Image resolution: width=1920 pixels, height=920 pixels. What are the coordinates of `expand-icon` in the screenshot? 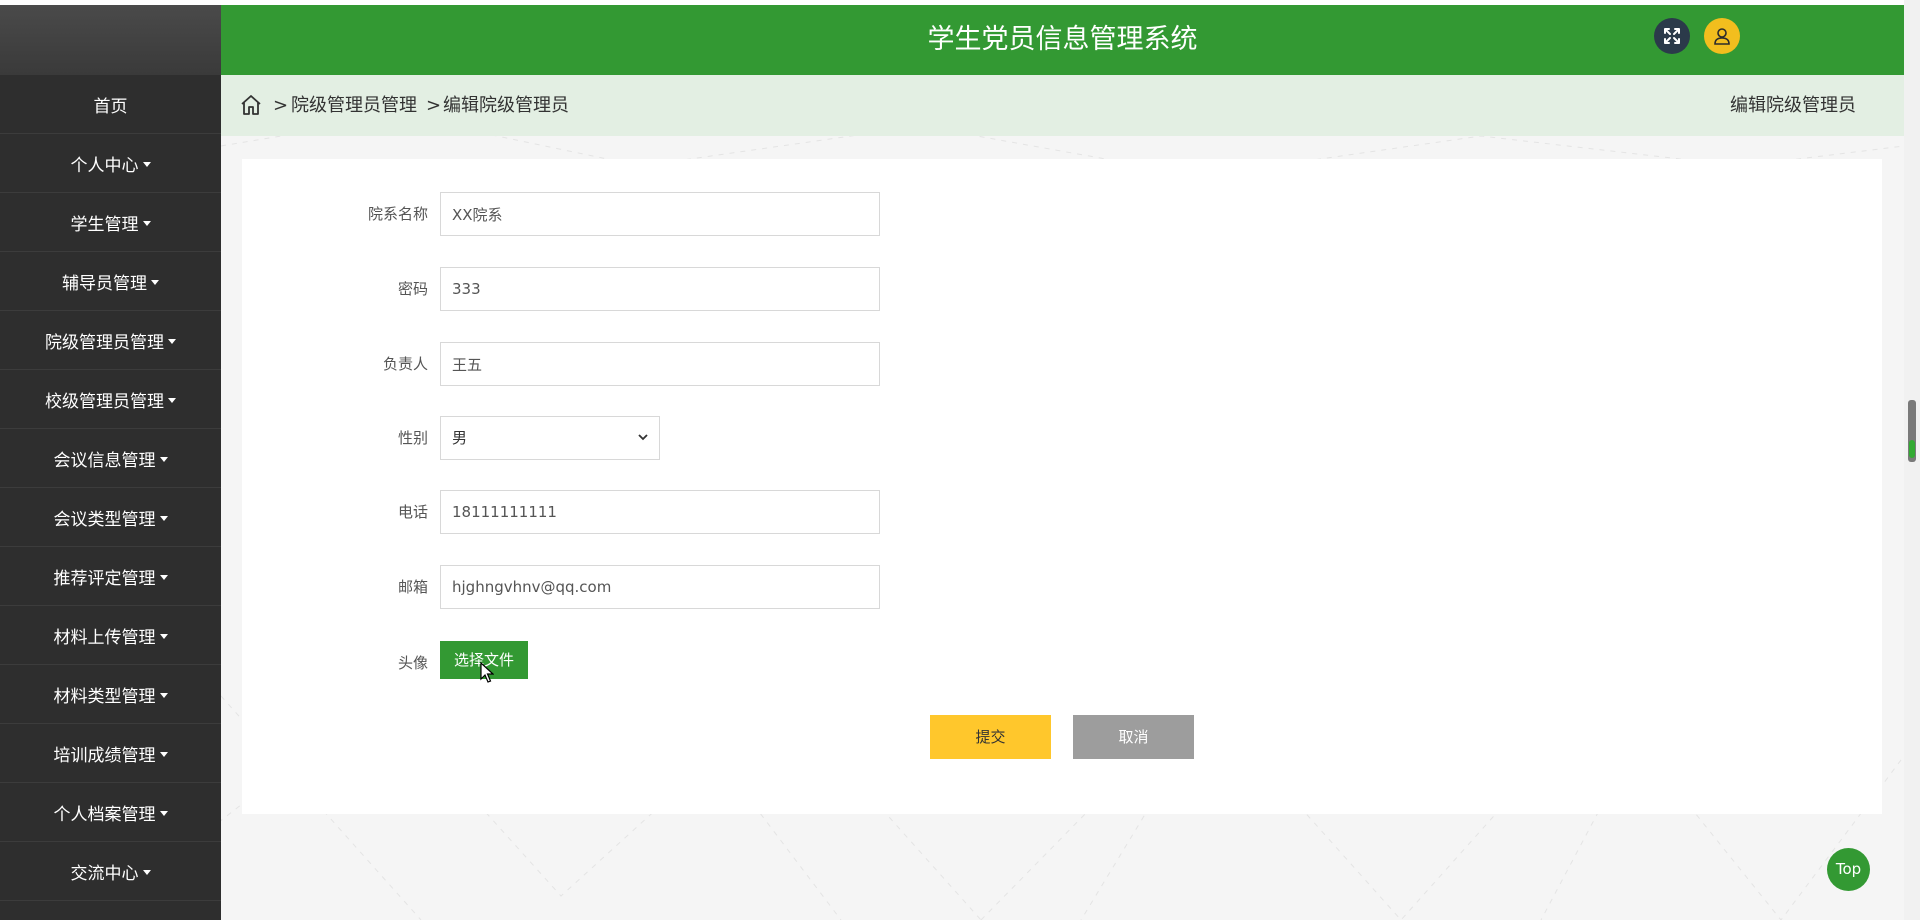 It's located at (1672, 36).